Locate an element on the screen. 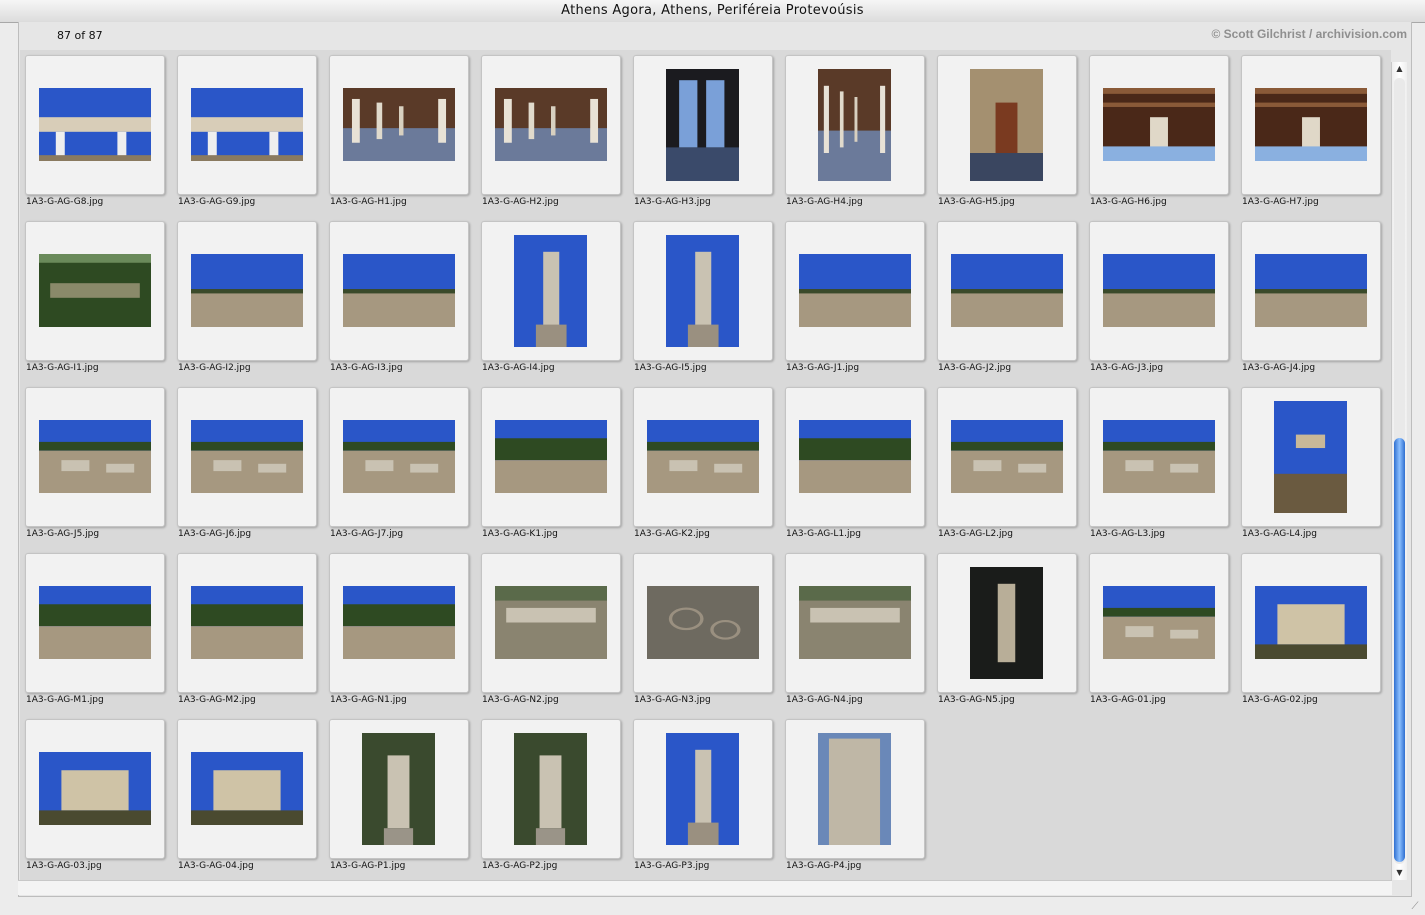  thumbnail-item: 1A3-G-AG-H6.jpg is located at coordinates (1160, 133).